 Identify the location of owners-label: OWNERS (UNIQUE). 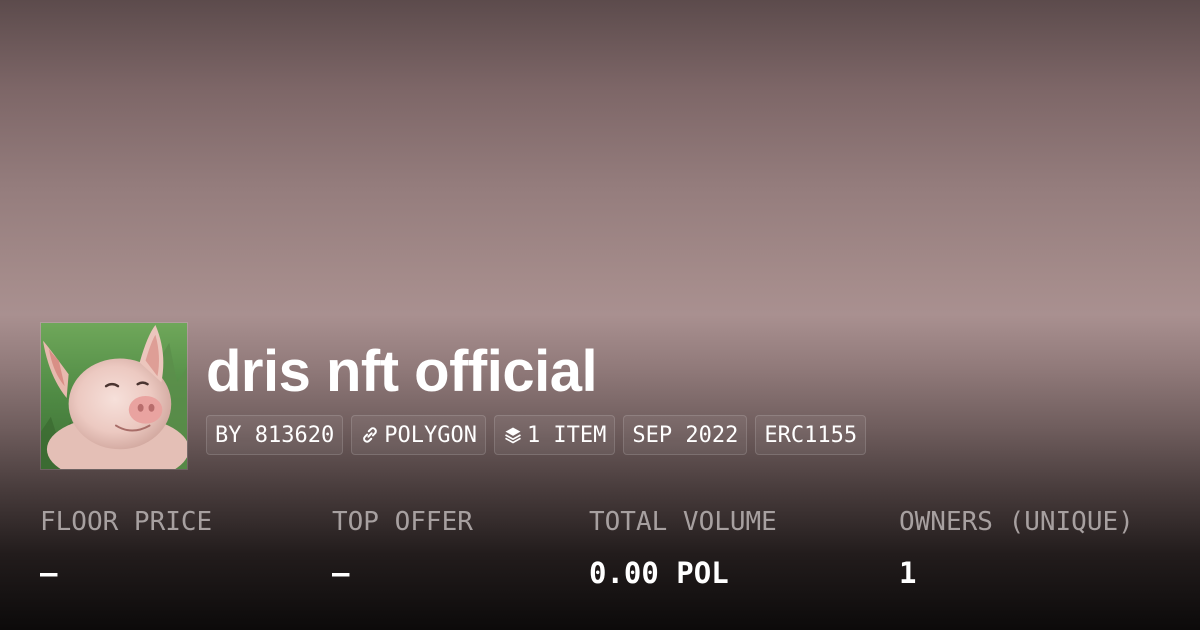
(1016, 522).